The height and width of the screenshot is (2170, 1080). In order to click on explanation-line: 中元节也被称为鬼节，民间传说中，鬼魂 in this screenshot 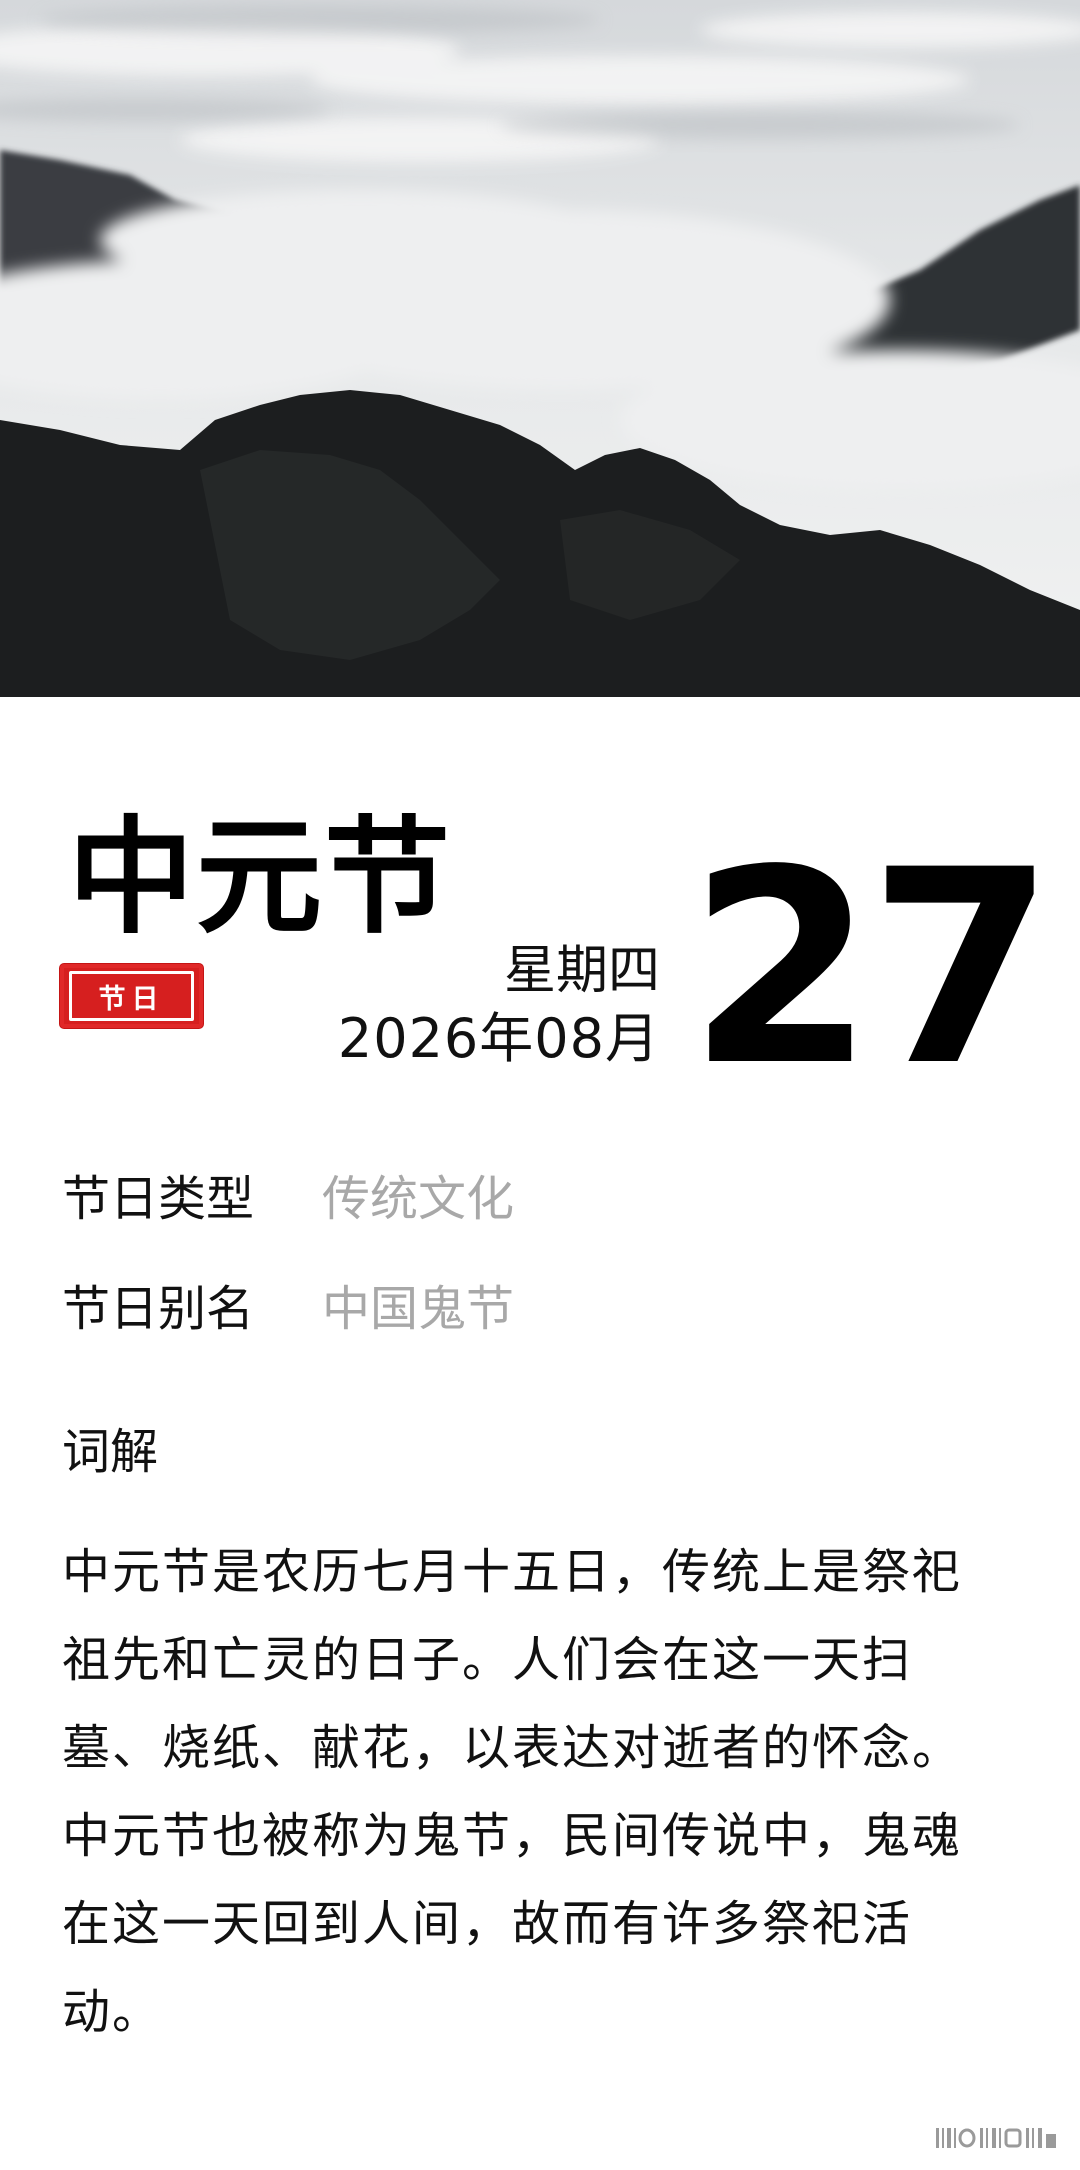, I will do `click(512, 1836)`.